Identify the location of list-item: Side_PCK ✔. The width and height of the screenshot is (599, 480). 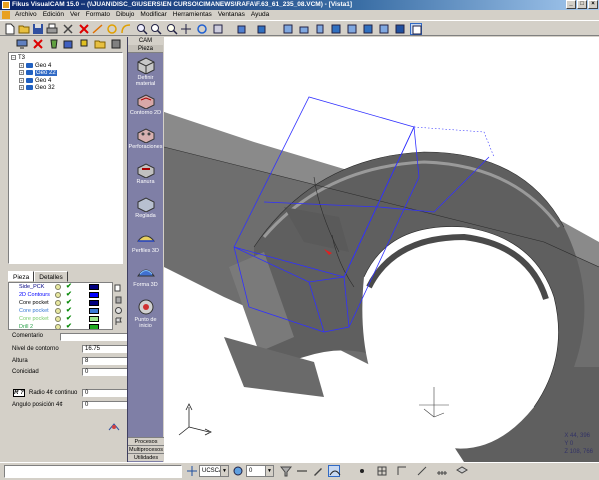
(60, 287).